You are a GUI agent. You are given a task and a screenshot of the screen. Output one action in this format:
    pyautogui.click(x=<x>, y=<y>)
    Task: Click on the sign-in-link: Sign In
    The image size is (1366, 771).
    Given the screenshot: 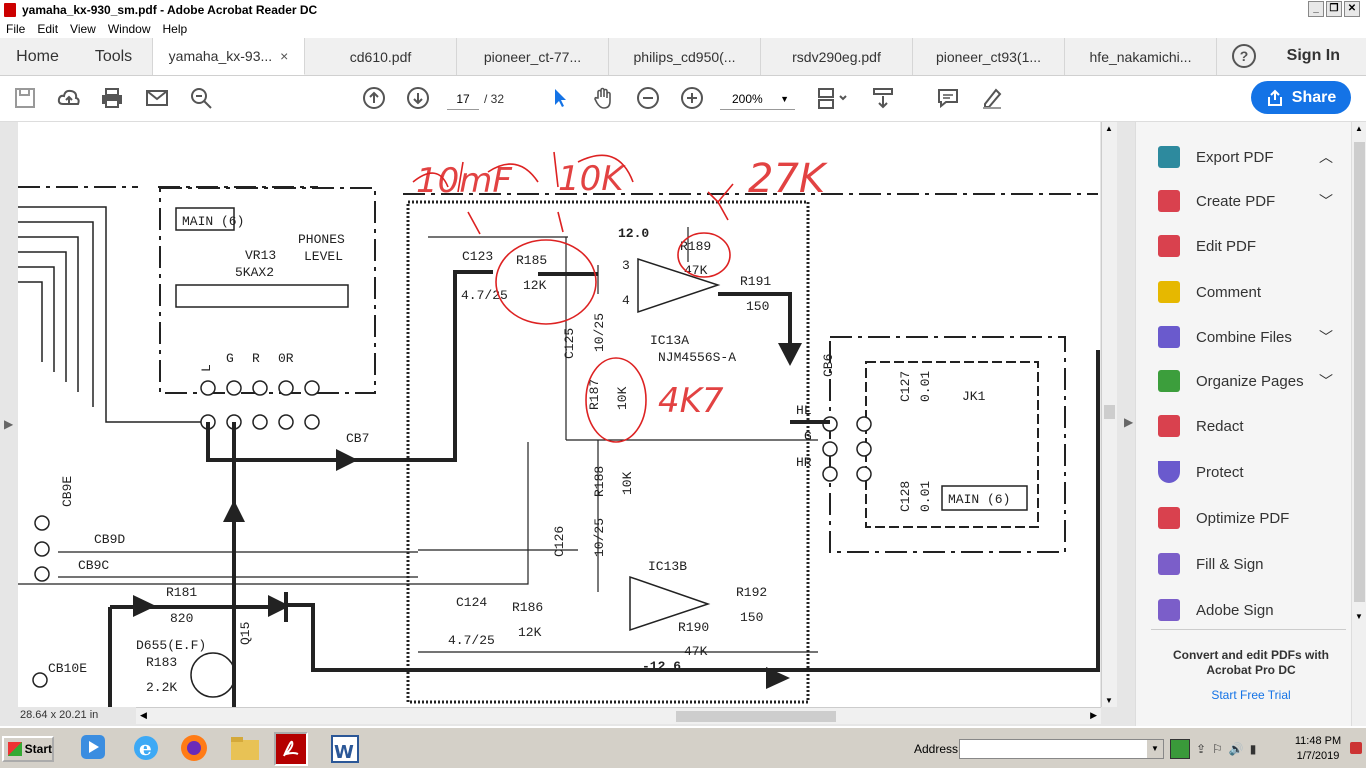 What is the action you would take?
    pyautogui.click(x=1313, y=56)
    